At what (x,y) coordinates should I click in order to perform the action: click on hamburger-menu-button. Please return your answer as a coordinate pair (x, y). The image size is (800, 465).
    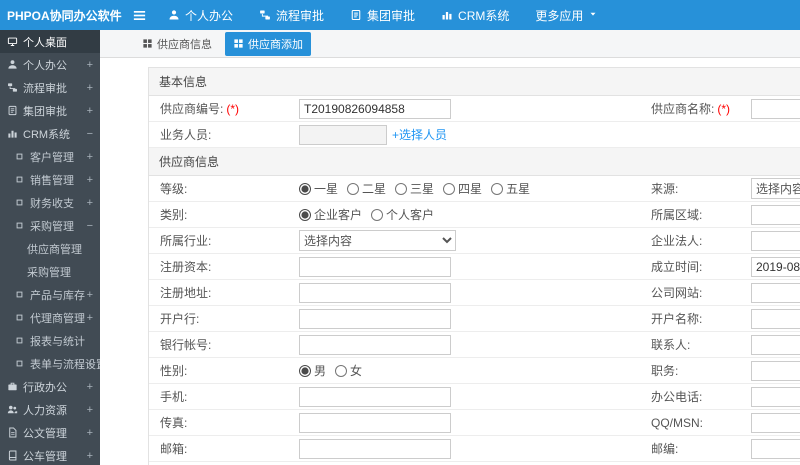
    Looking at the image, I should click on (139, 15).